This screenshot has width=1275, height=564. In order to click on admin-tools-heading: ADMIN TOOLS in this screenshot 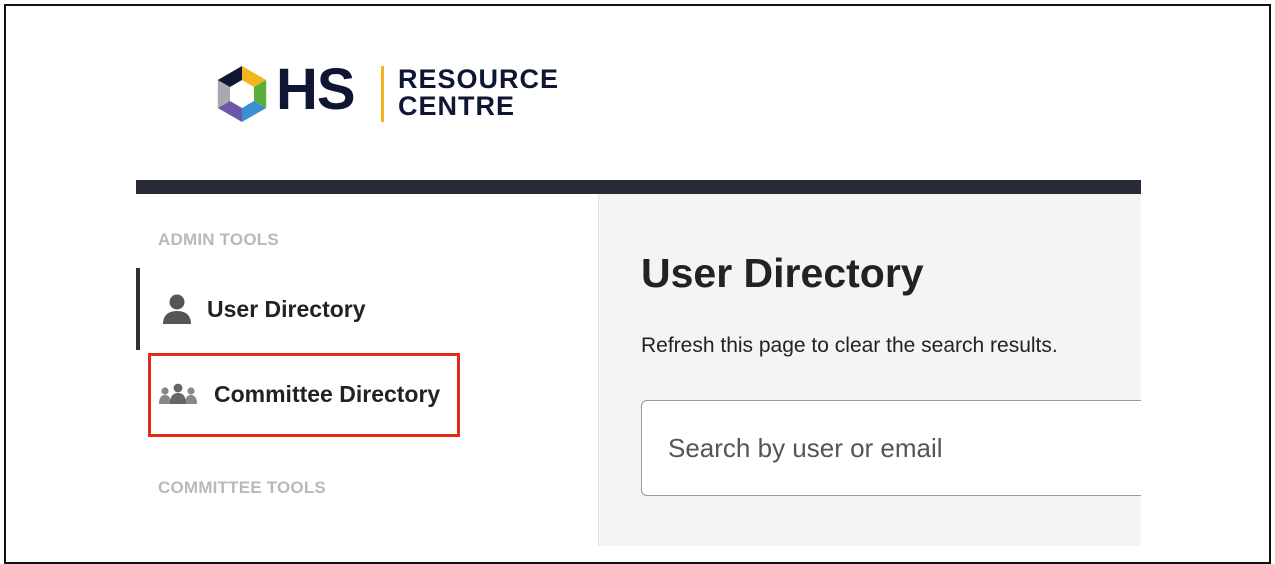, I will do `click(218, 239)`.